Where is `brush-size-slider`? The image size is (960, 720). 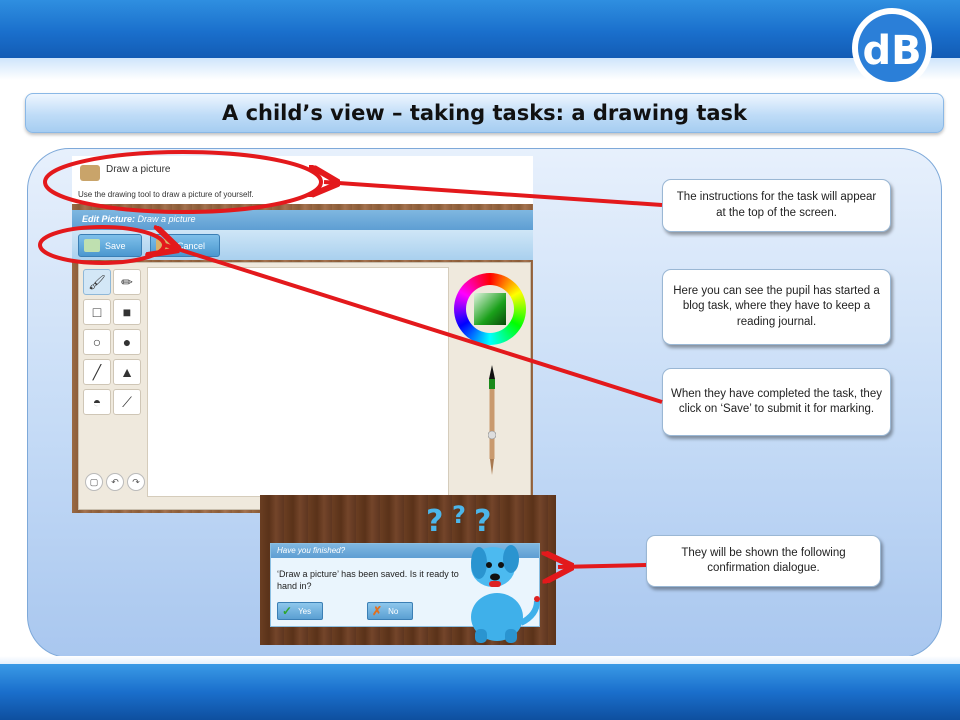
brush-size-slider is located at coordinates (492, 420).